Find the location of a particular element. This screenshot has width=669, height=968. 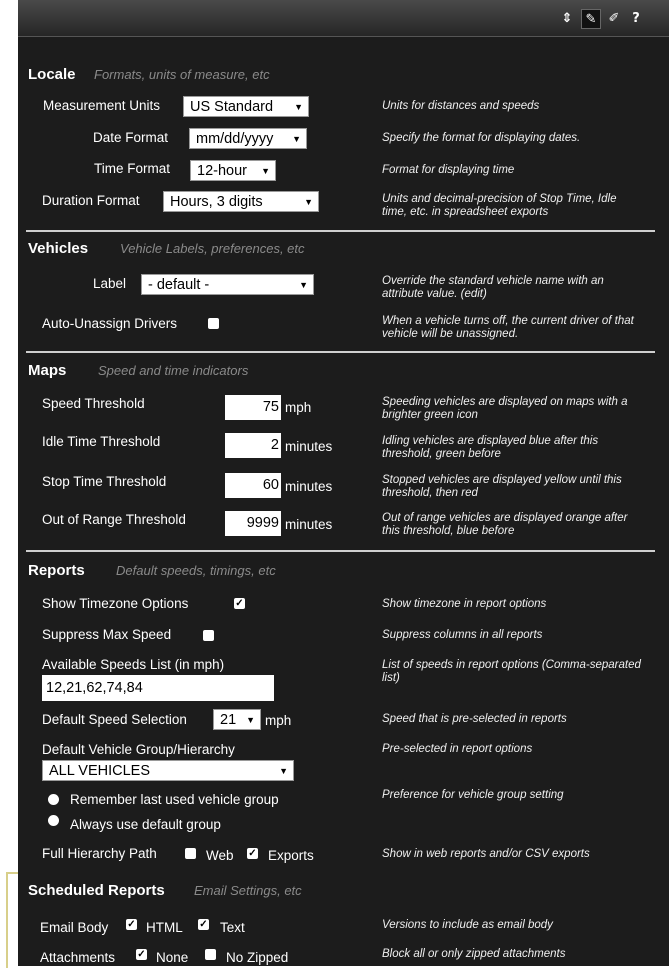

group-pref-help: Preference for vehicle group setting is located at coordinates (473, 795).